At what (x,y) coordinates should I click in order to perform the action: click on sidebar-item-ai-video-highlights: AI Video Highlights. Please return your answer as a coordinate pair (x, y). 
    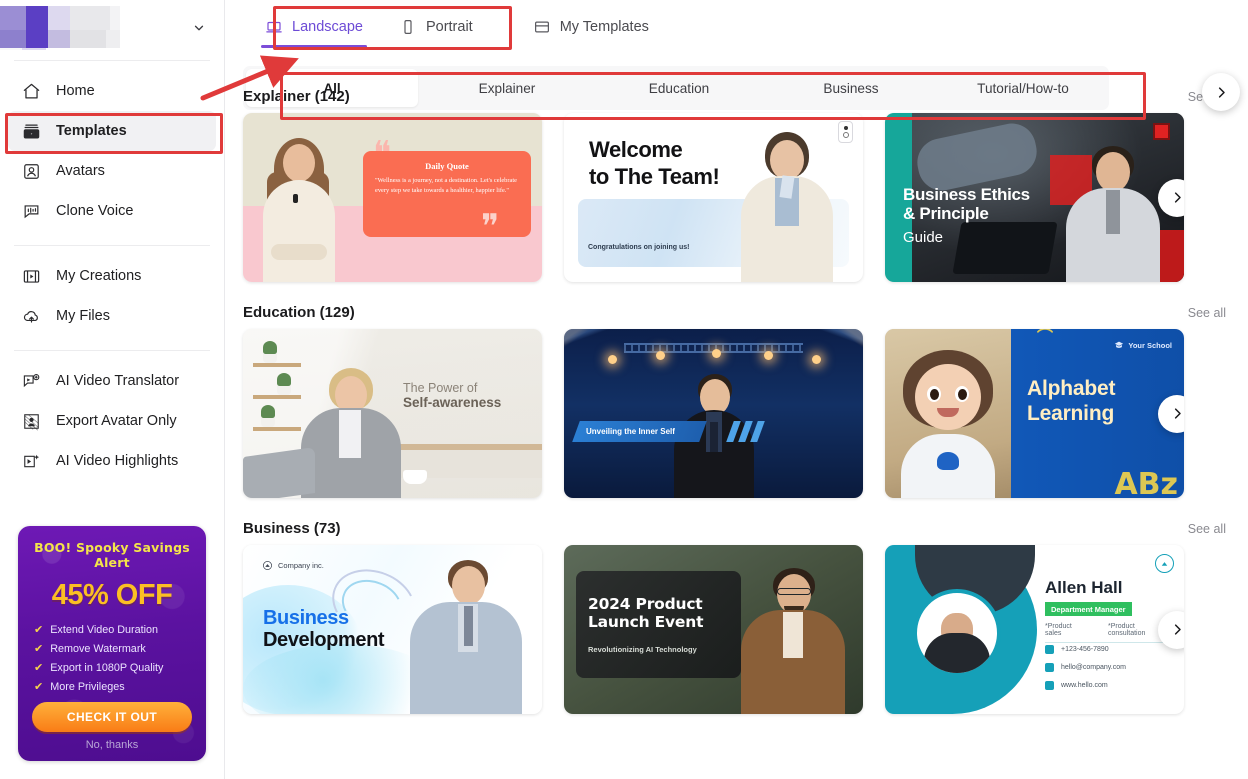
    Looking at the image, I should click on (112, 461).